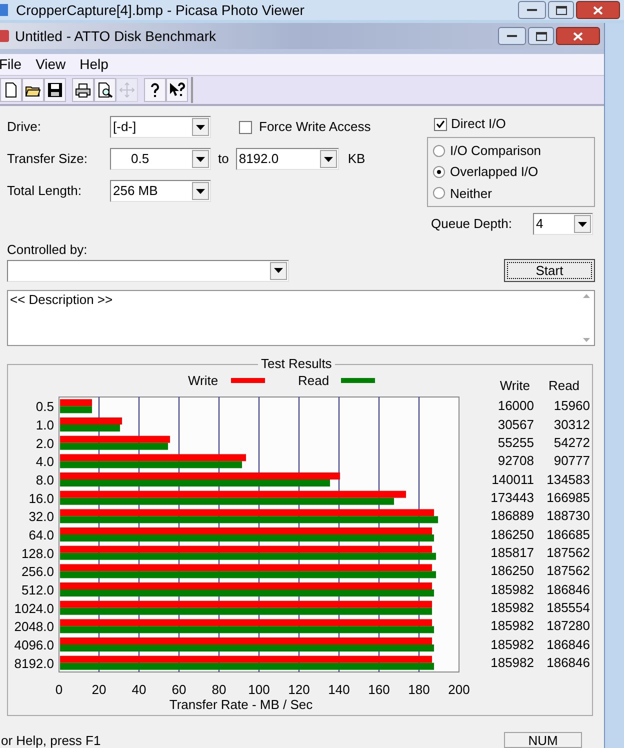 The image size is (624, 748). What do you see at coordinates (512, 498) in the screenshot?
I see `table-cell-text: 173443` at bounding box center [512, 498].